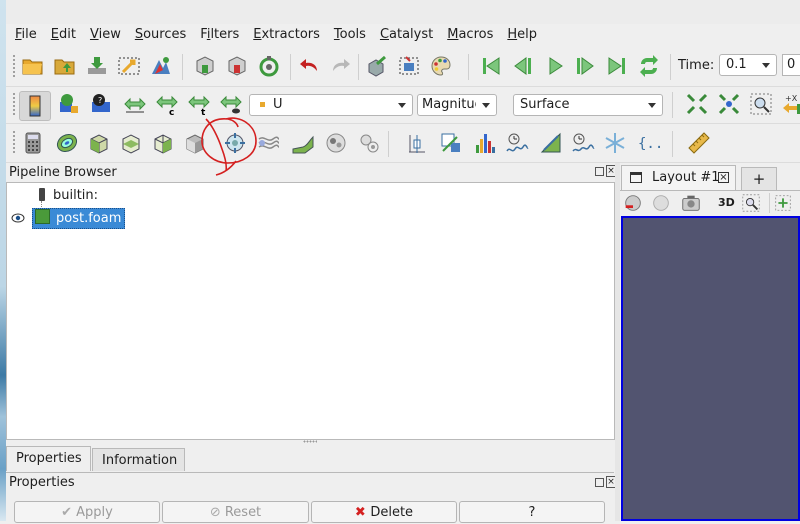  What do you see at coordinates (726, 202) in the screenshot?
I see `toggle-3d-button: 3D` at bounding box center [726, 202].